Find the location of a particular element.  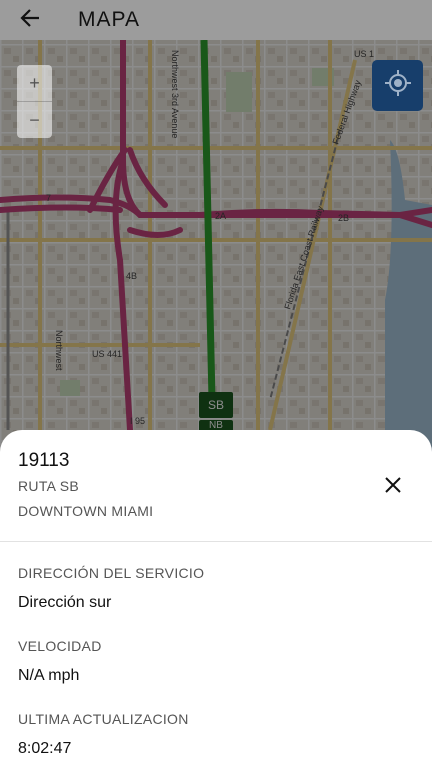

destination: DOWNTOWN MIAMI is located at coordinates (86, 511).